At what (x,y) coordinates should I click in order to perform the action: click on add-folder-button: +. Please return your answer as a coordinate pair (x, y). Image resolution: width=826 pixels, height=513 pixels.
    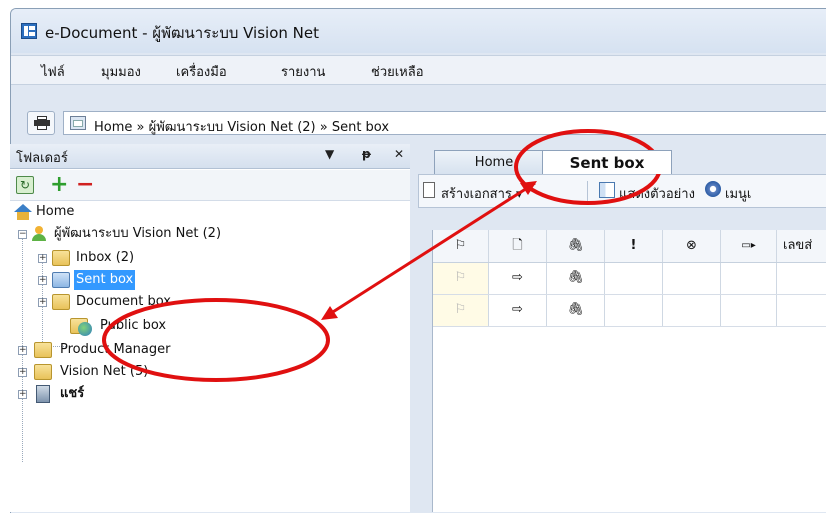
    Looking at the image, I should click on (59, 184).